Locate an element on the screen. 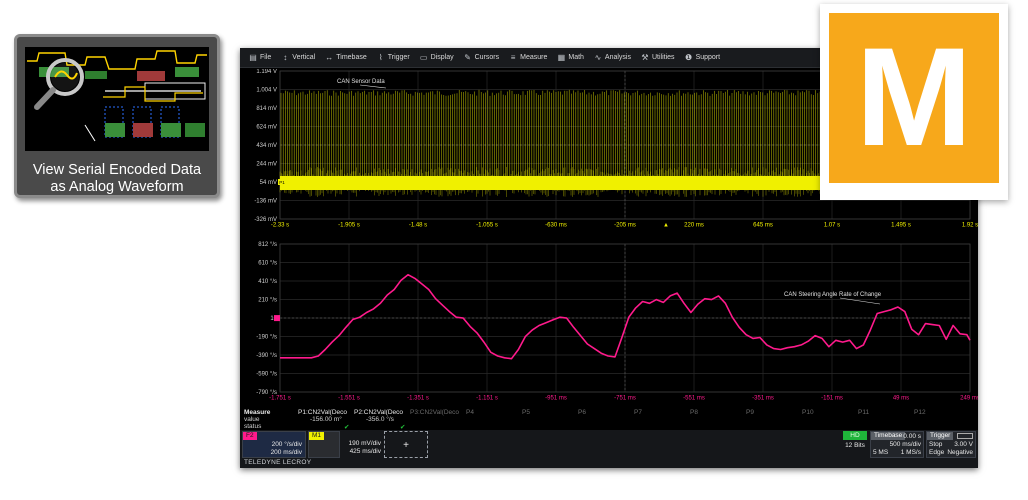 The image size is (1028, 500). channel-badge-label: P1 is located at coordinates (282, 182).